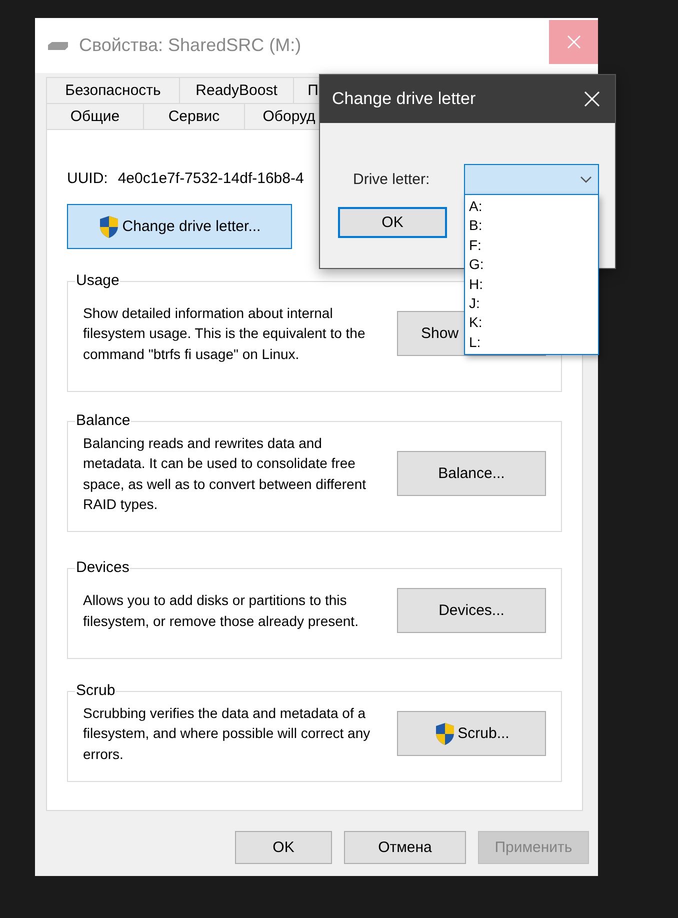 This screenshot has width=678, height=918. I want to click on chevron-down-icon, so click(586, 179).